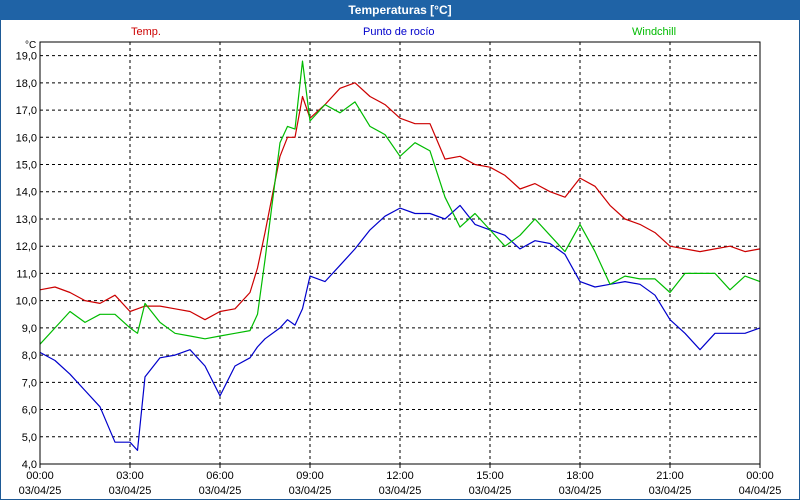  Describe the element at coordinates (29, 329) in the screenshot. I see `y-tick-label: 9,0` at that location.